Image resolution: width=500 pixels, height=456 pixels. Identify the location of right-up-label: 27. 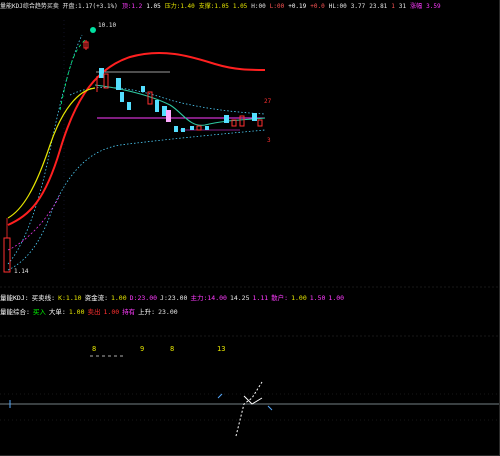
(268, 101).